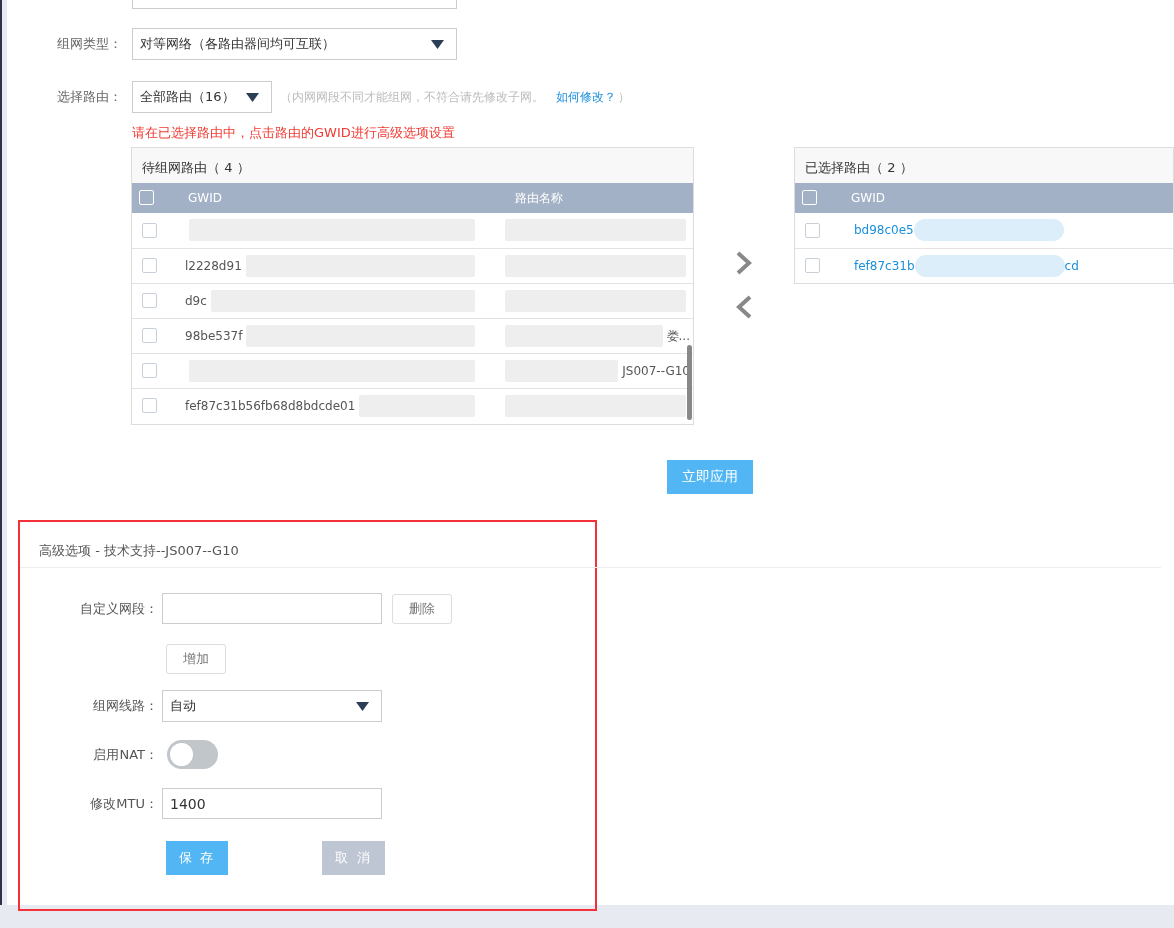 The height and width of the screenshot is (928, 1174). Describe the element at coordinates (214, 336) in the screenshot. I see `gwid-text: 98be537f` at that location.